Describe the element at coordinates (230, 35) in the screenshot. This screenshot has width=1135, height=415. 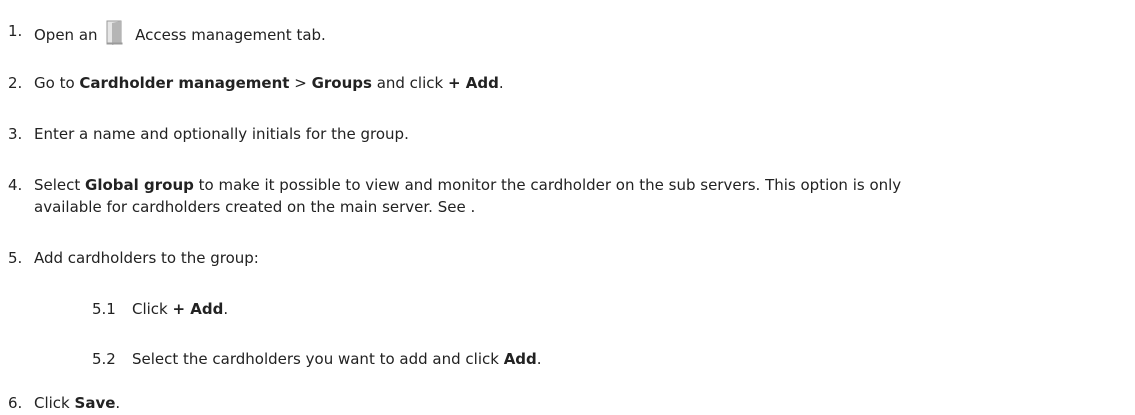
I see `step-text-part: Access management tab.` at that location.